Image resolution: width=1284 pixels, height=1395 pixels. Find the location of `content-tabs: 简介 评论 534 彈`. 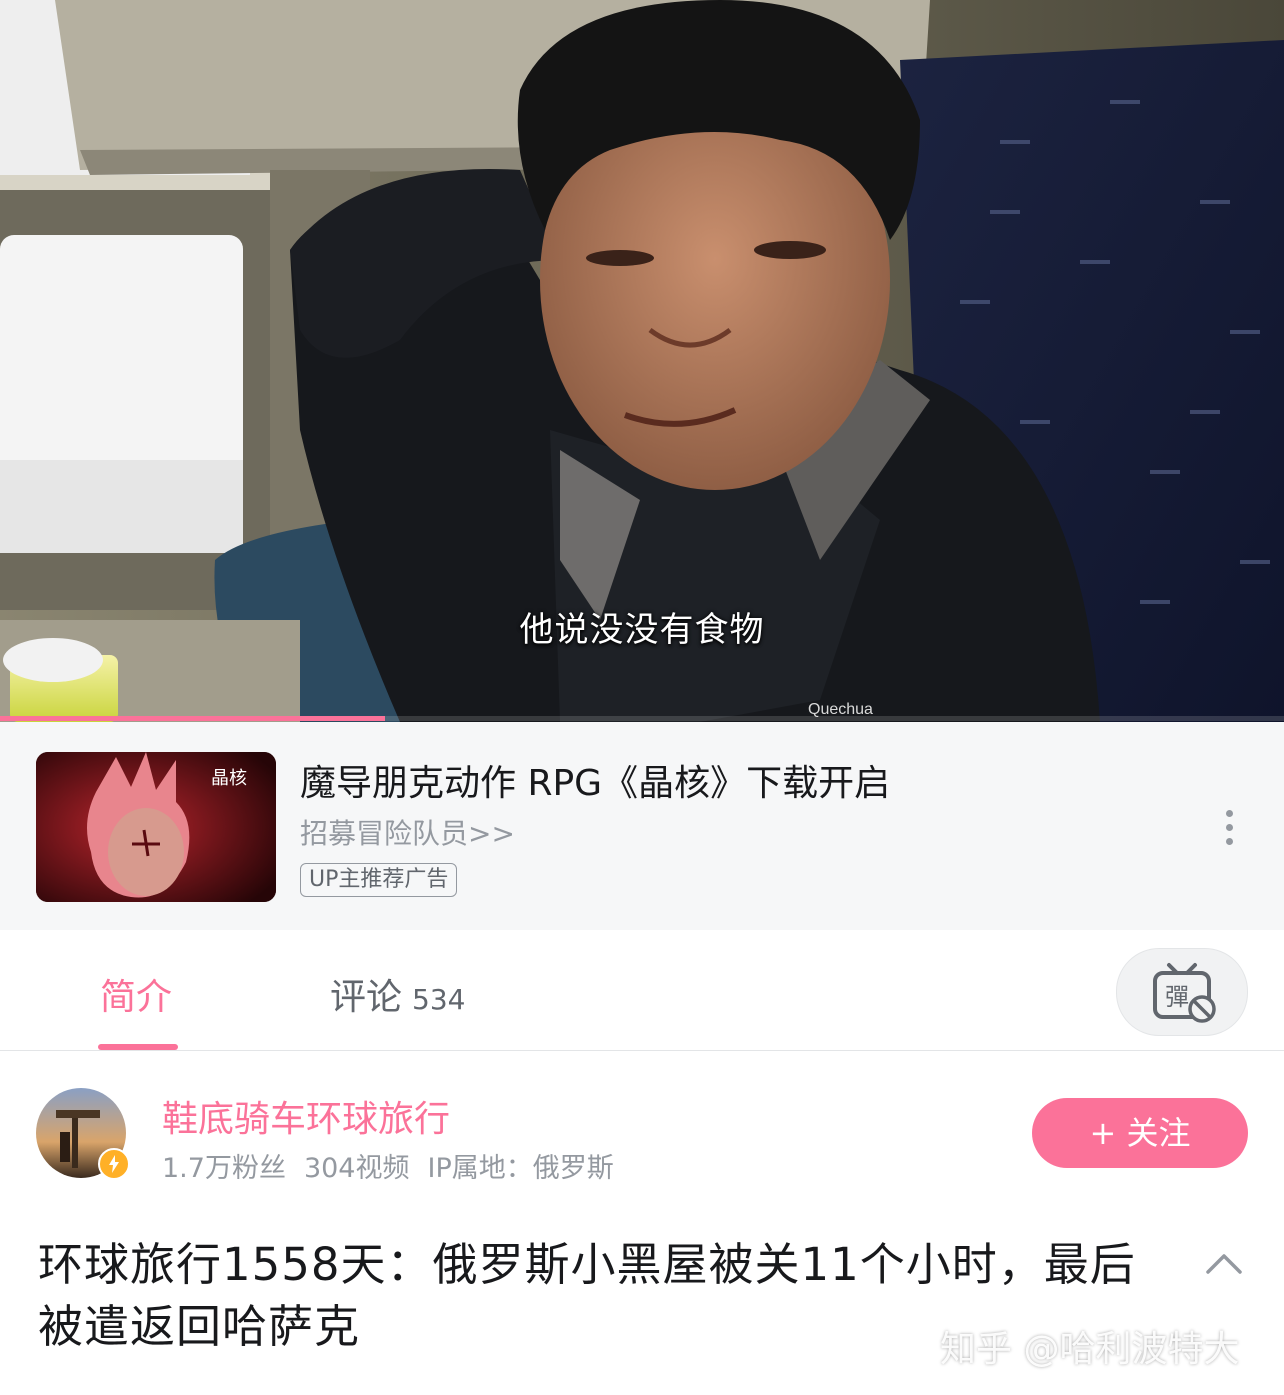

content-tabs: 简介 评论 534 彈 is located at coordinates (642, 990).